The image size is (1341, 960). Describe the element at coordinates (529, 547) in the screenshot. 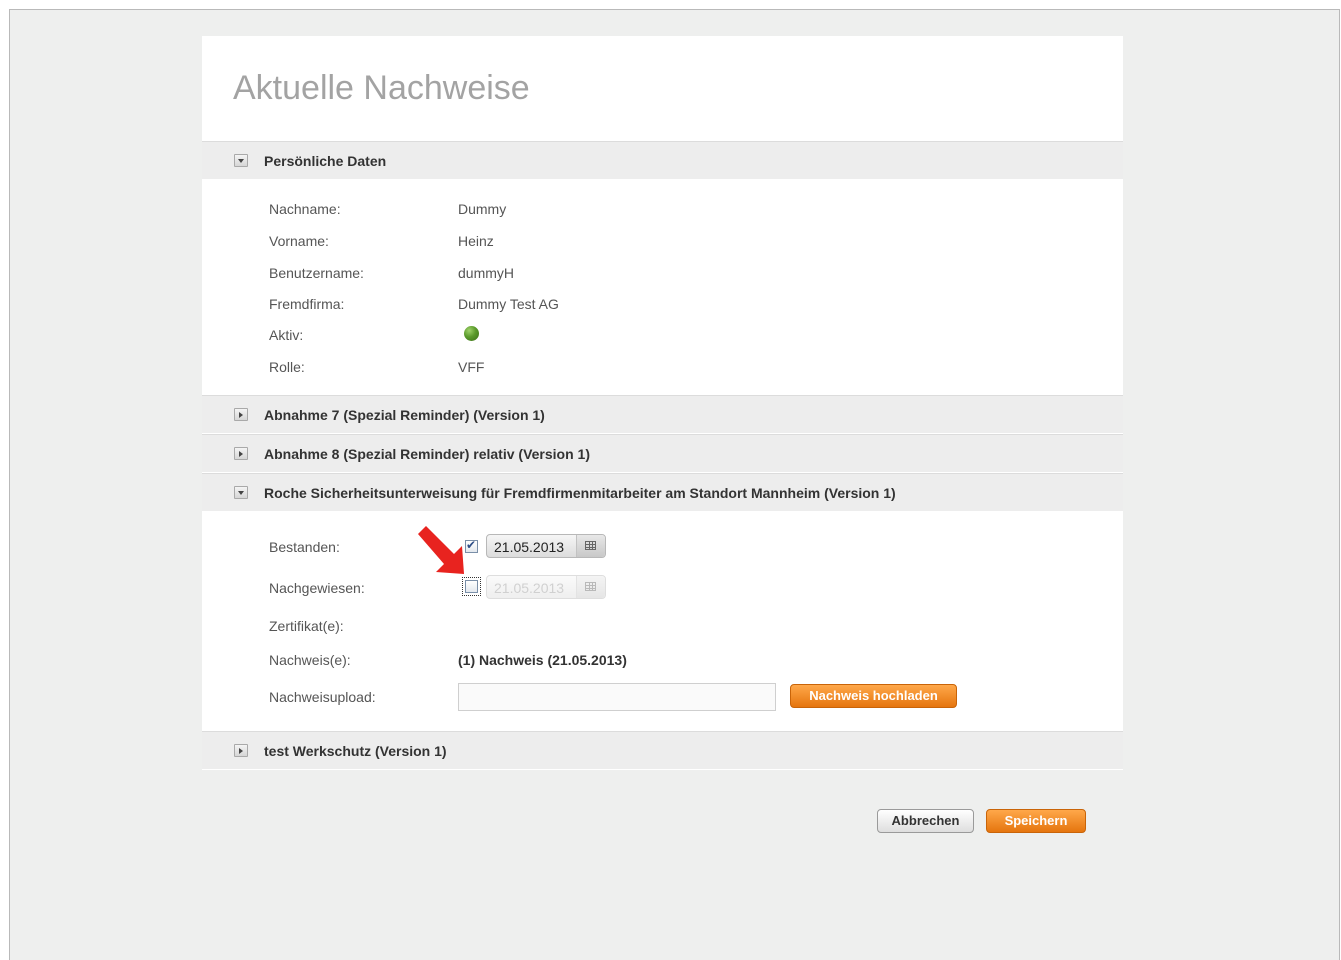

I see `passed-date-value: 21.05.2013` at that location.